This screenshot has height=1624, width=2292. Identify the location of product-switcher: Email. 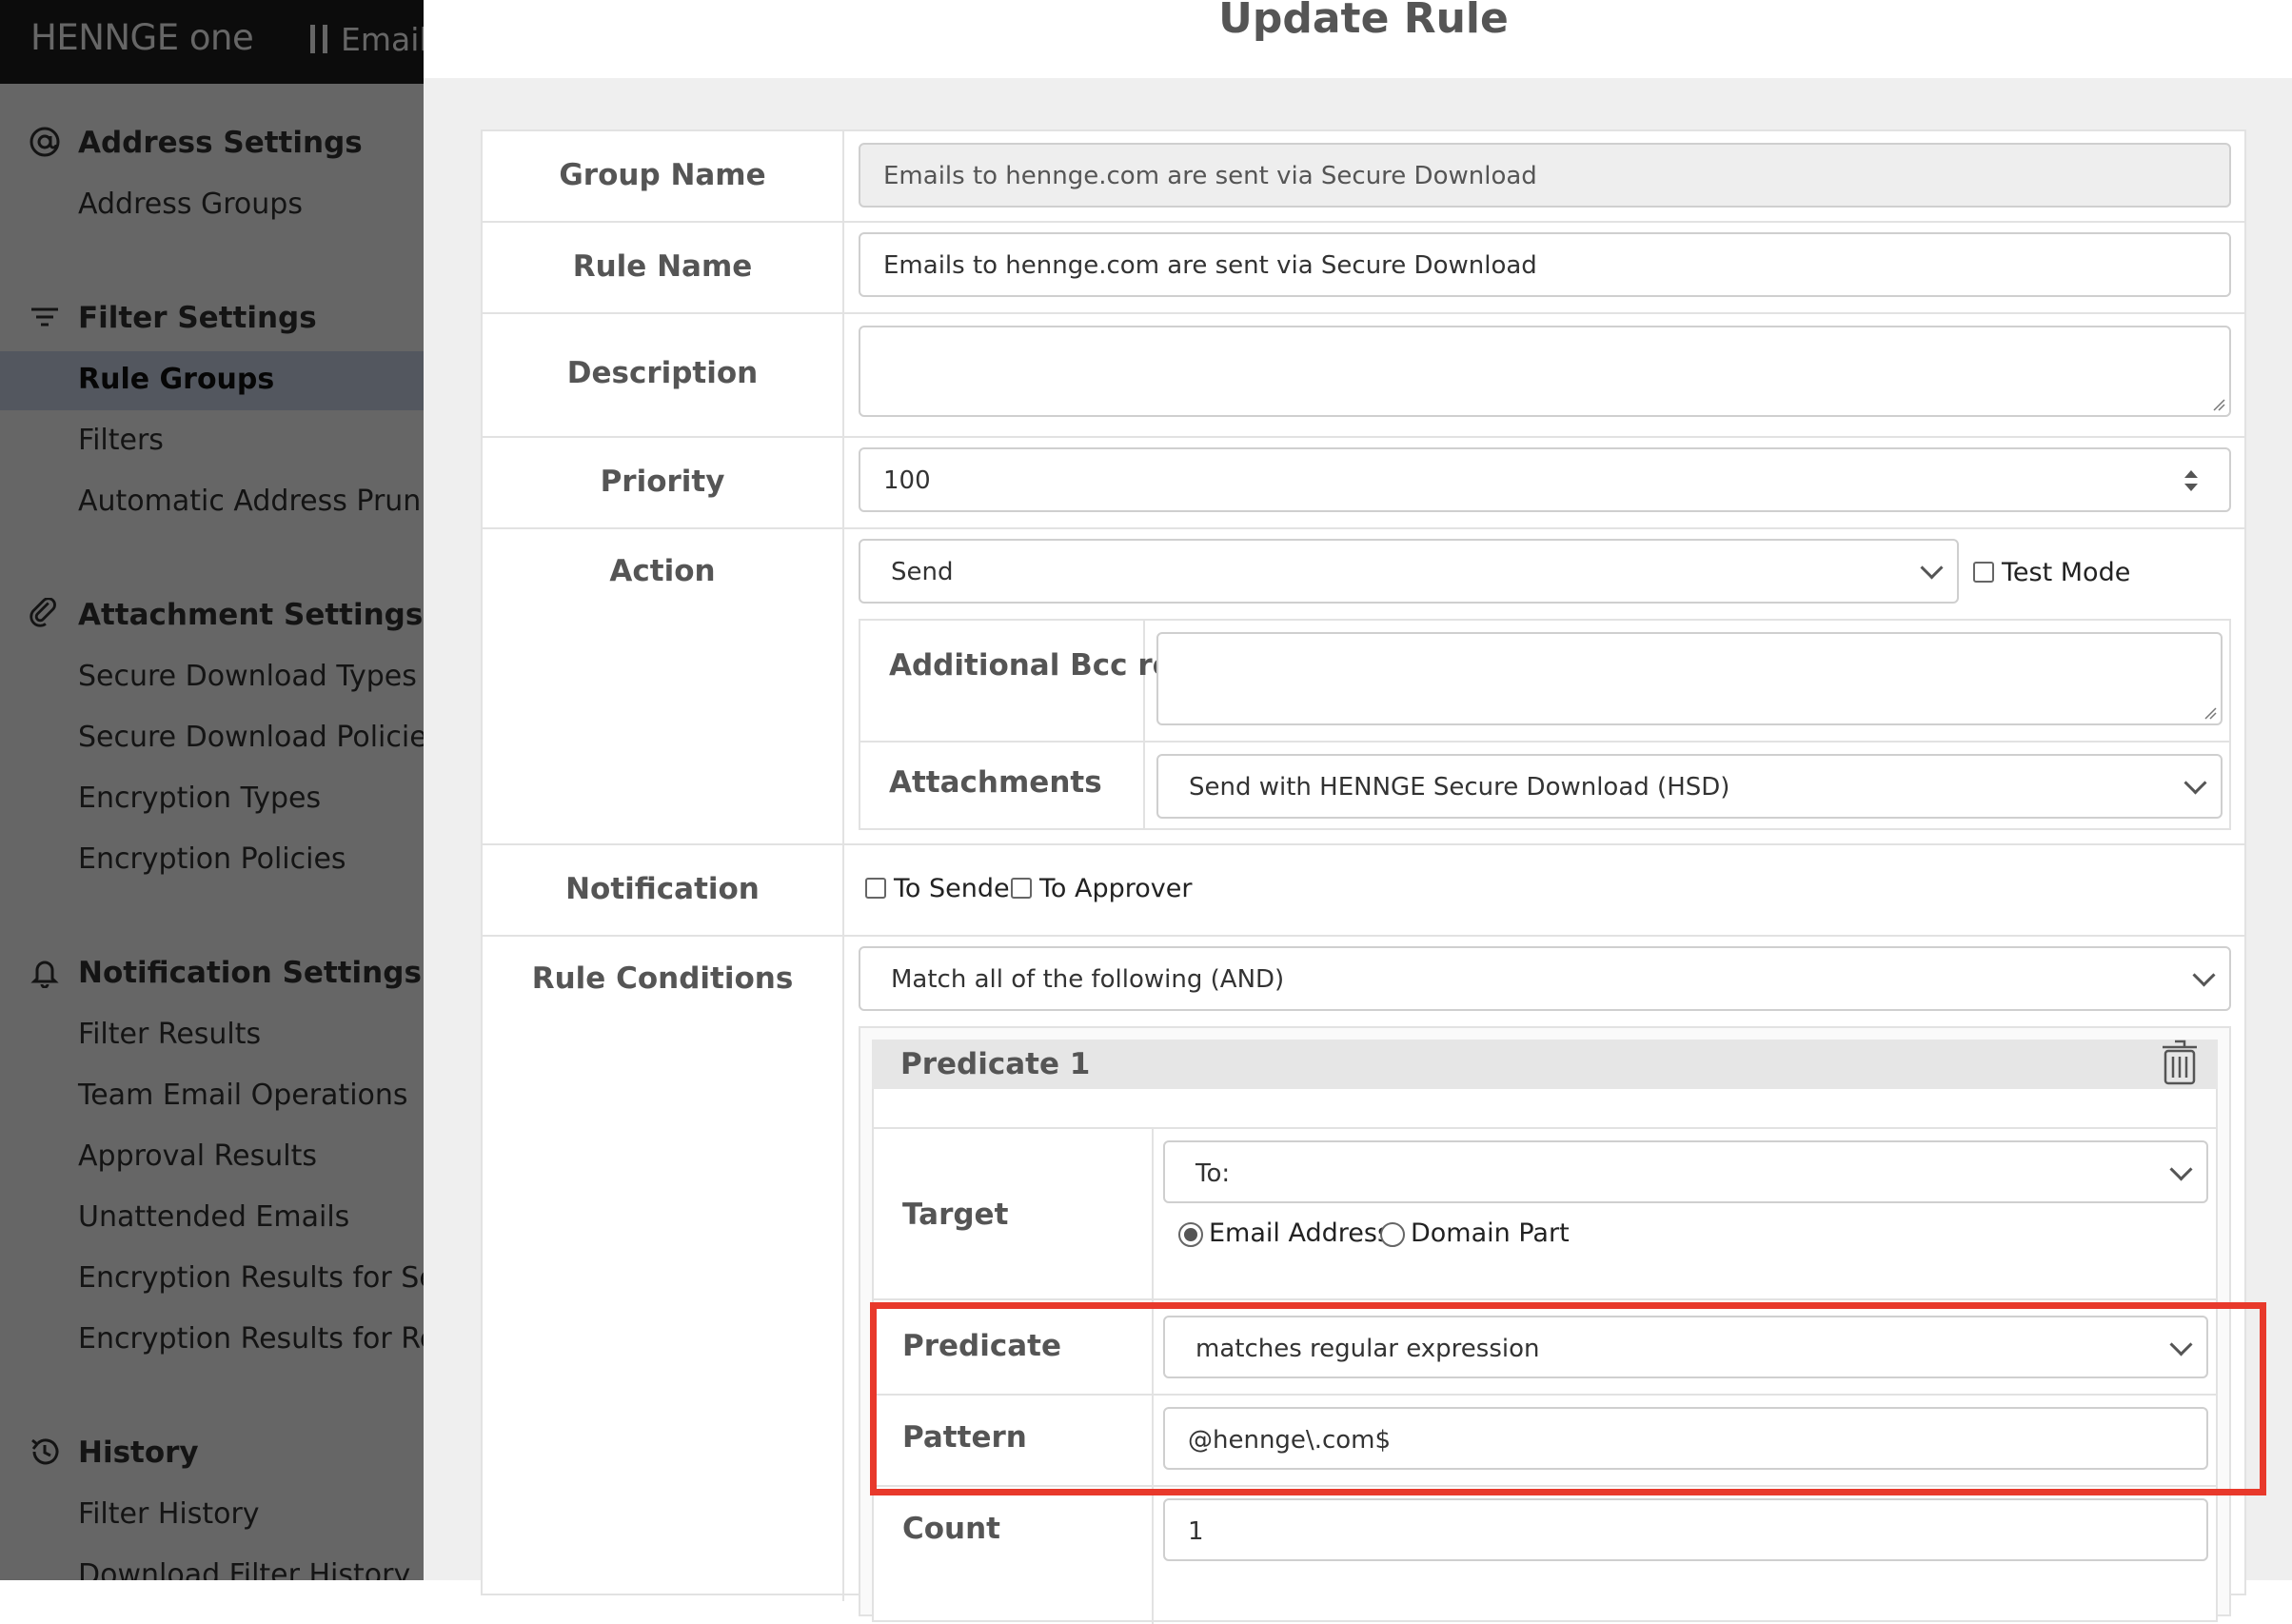
(367, 39).